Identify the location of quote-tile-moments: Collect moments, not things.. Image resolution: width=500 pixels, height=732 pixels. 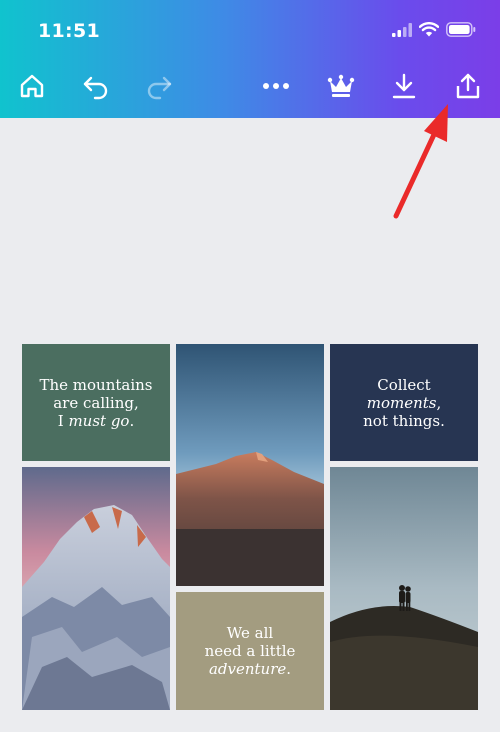
(404, 402).